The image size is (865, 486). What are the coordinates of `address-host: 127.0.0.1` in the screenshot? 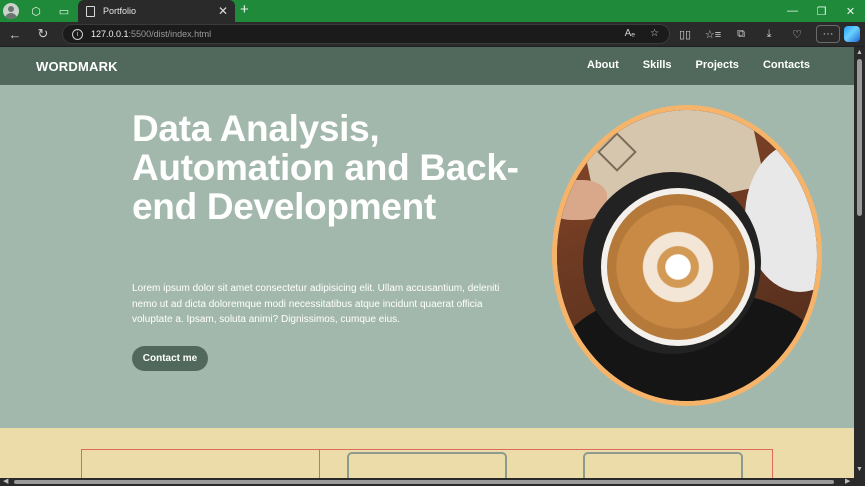 It's located at (110, 34).